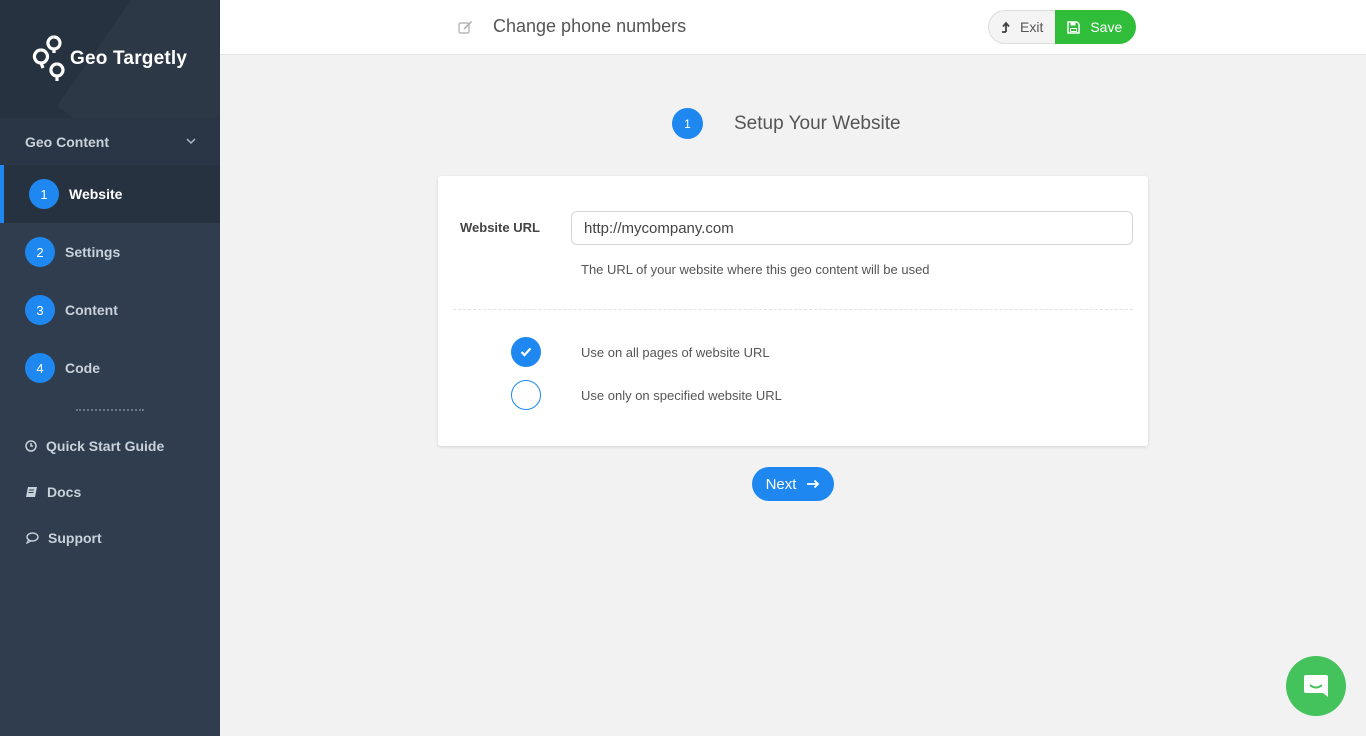  What do you see at coordinates (64, 492) in the screenshot?
I see `link-label: Docs` at bounding box center [64, 492].